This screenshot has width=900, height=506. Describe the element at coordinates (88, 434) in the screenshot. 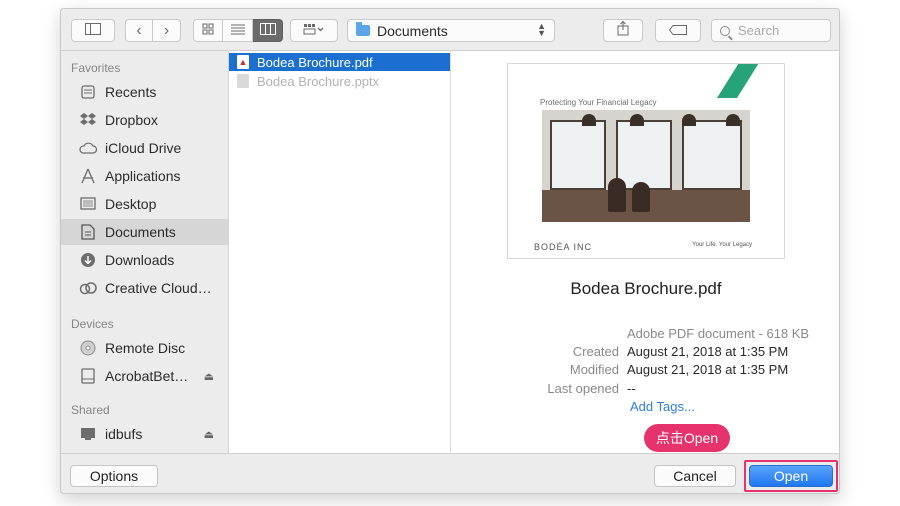

I see `computer-icon` at that location.